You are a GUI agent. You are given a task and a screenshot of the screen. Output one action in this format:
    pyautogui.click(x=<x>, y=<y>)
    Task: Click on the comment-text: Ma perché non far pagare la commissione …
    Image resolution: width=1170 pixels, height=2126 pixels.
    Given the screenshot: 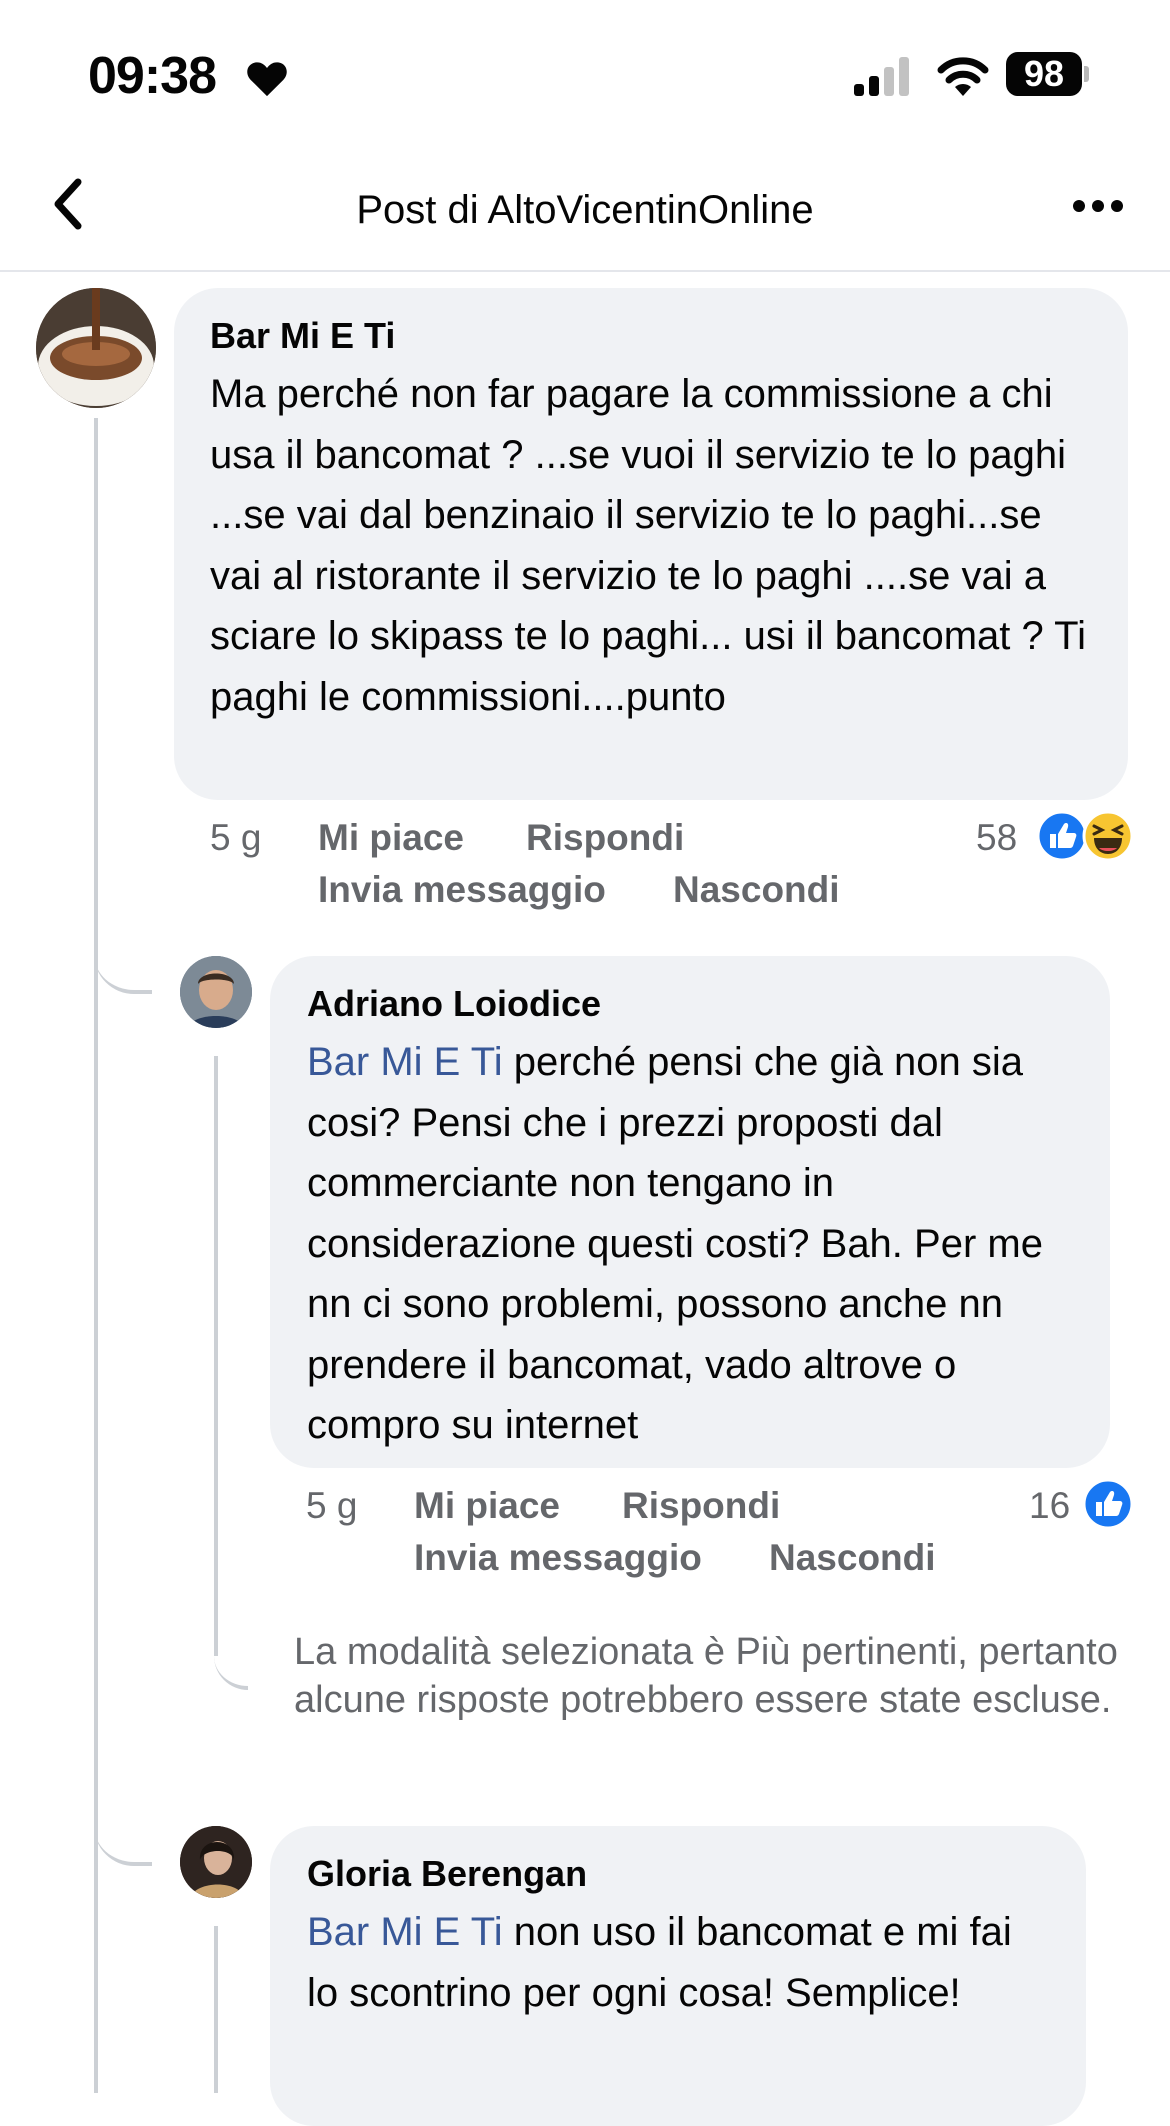 What is the action you would take?
    pyautogui.click(x=648, y=545)
    